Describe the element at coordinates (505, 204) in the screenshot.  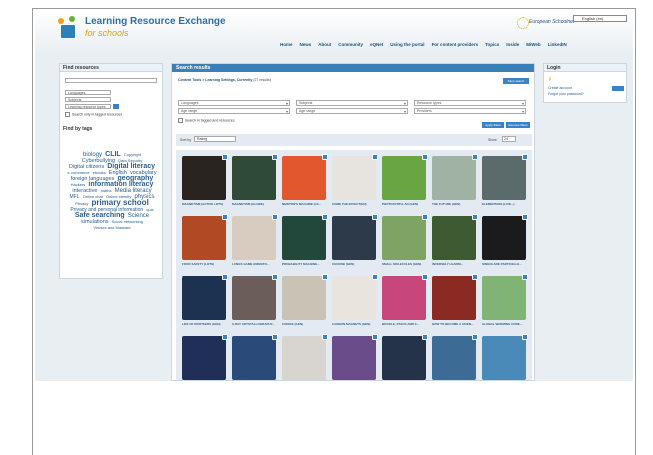
I see `resource-title-link: ELEMENTARE (LIVE...)` at that location.